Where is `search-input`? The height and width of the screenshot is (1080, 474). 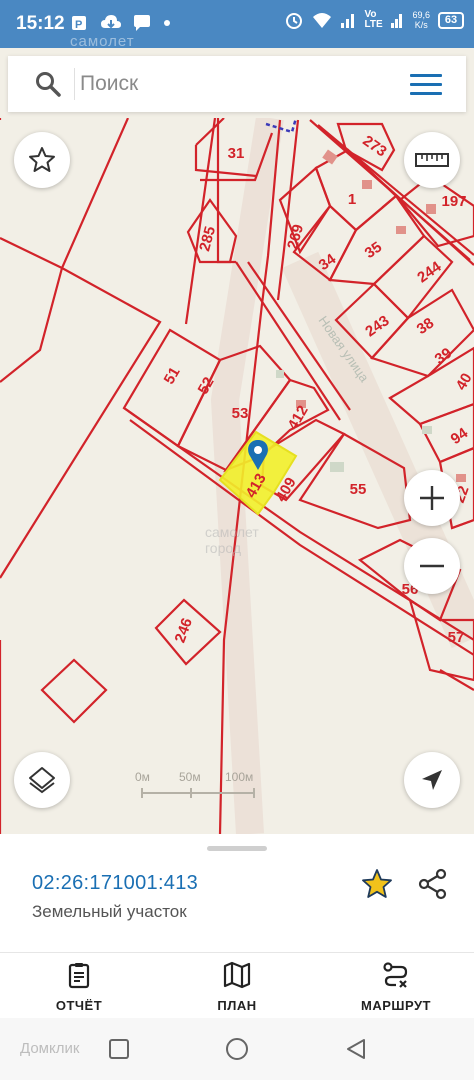 search-input is located at coordinates (230, 84).